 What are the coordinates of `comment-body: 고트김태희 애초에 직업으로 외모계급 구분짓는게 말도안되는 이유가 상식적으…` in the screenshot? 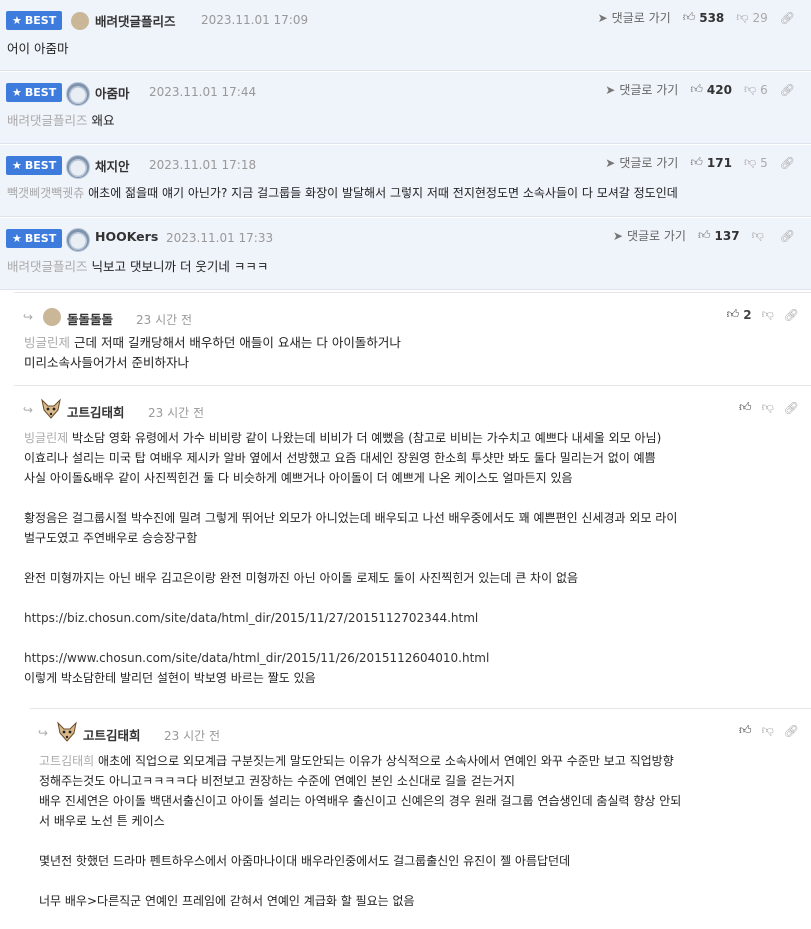 It's located at (360, 831).